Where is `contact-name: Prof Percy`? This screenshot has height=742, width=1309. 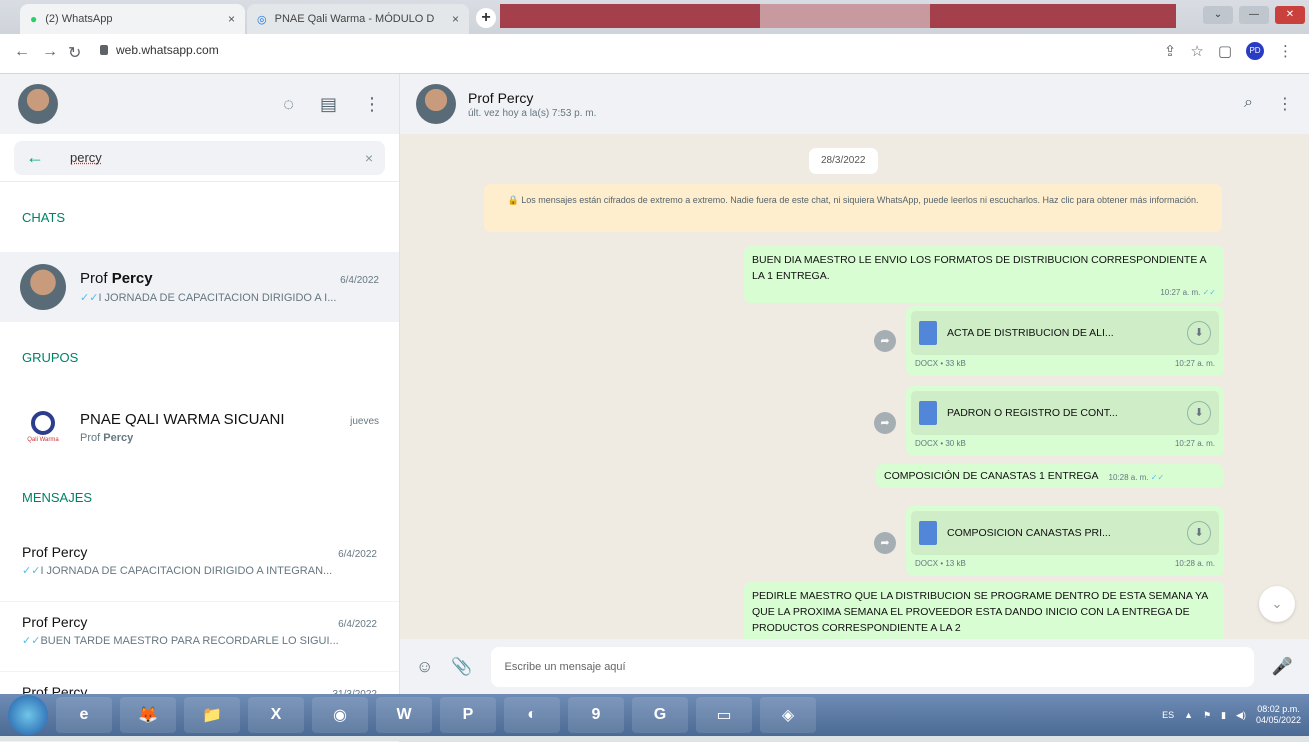 contact-name: Prof Percy is located at coordinates (501, 97).